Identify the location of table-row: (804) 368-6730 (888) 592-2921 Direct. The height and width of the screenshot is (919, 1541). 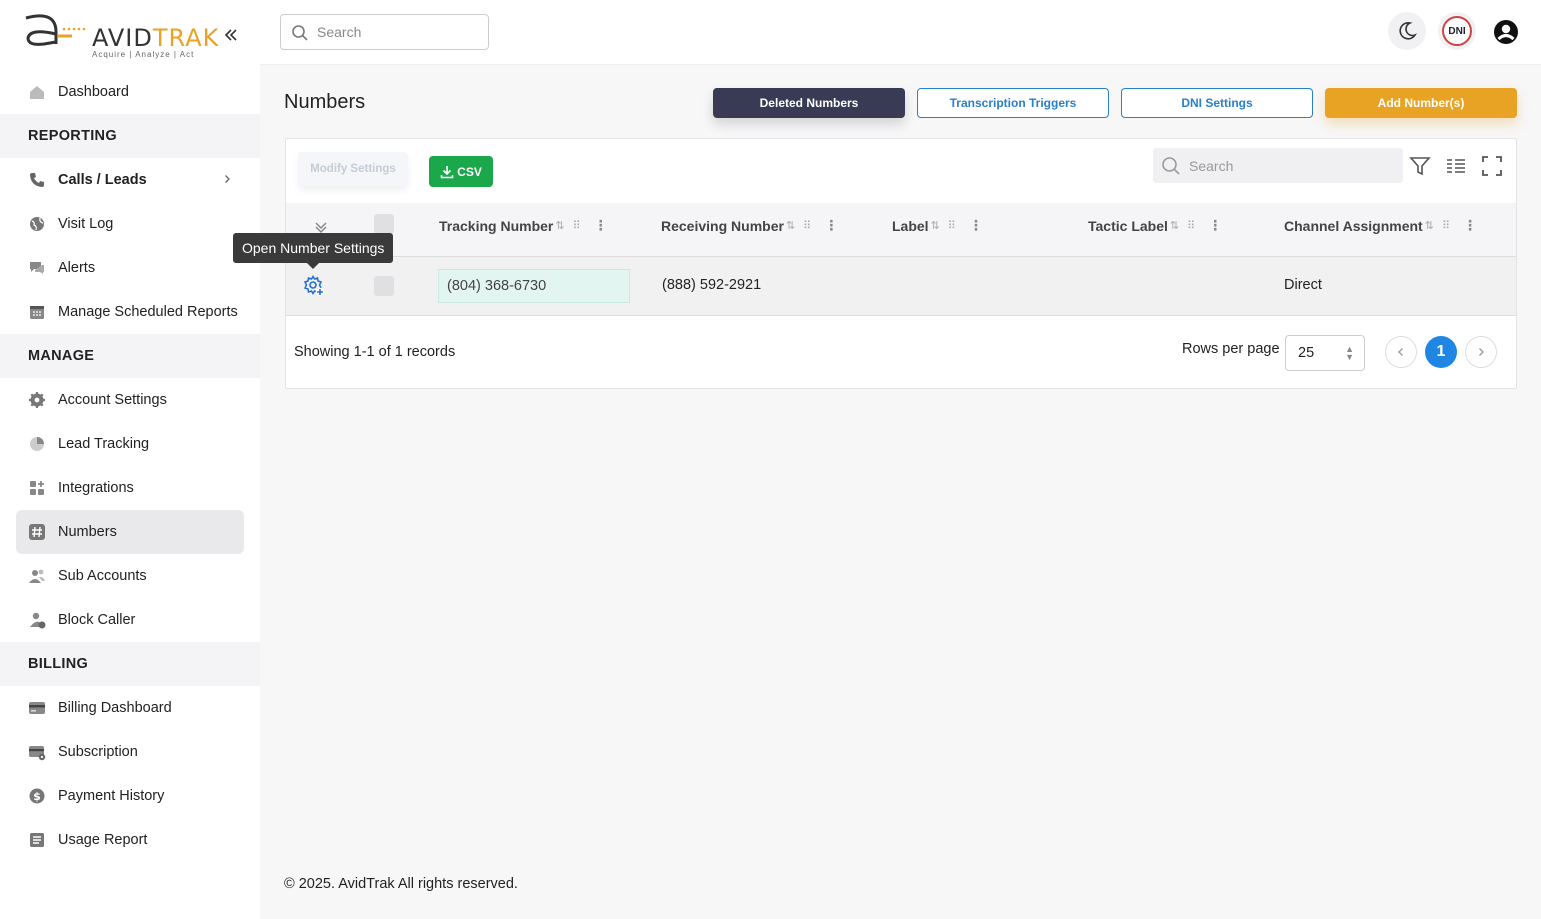
(901, 286).